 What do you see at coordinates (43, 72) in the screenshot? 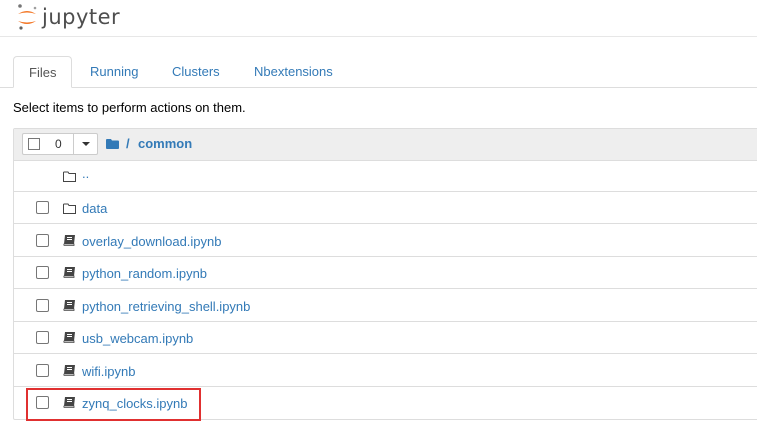
I see `tab-files: Files` at bounding box center [43, 72].